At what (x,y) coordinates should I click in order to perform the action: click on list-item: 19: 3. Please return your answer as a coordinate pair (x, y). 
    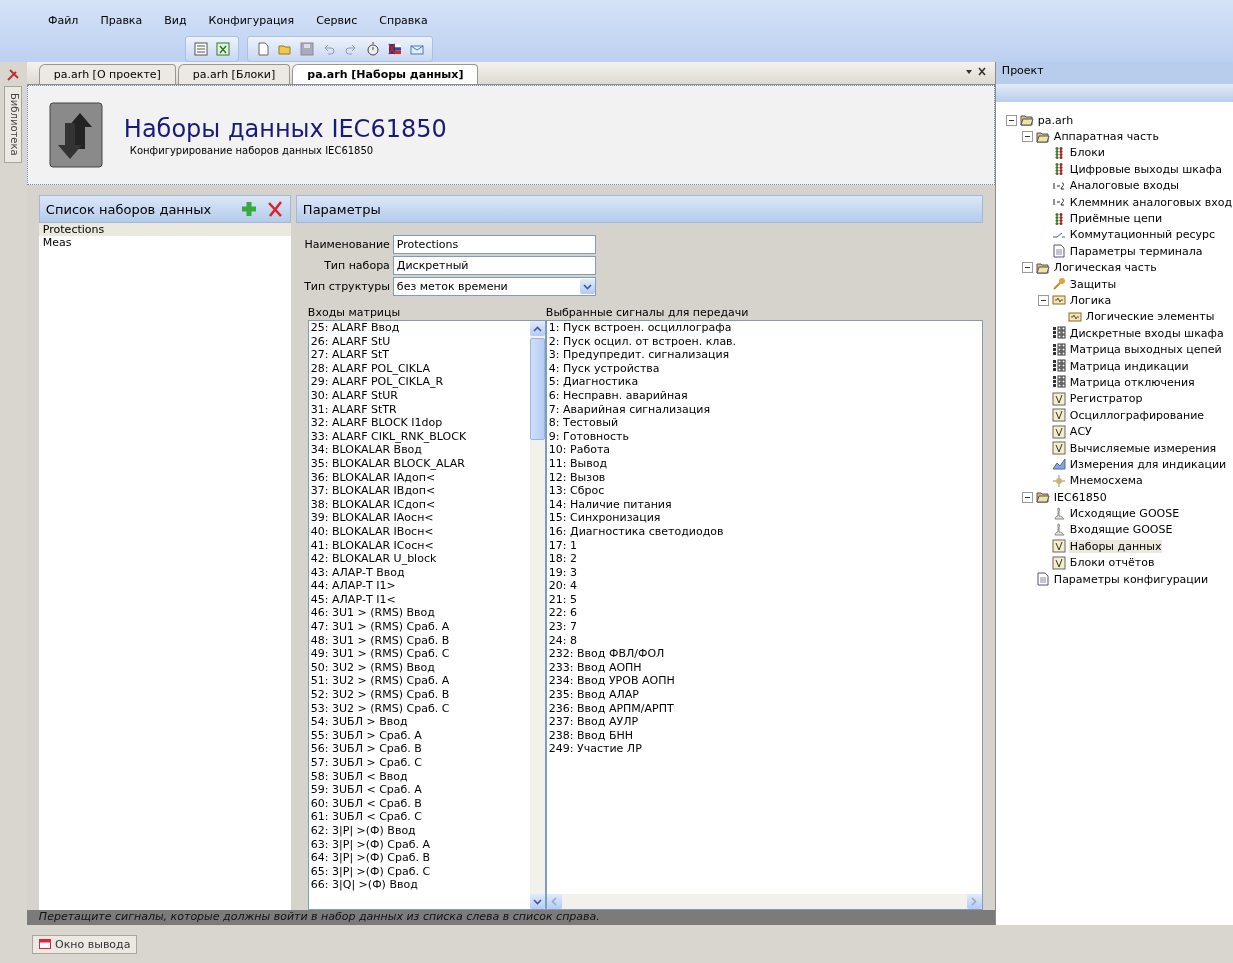
    Looking at the image, I should click on (764, 572).